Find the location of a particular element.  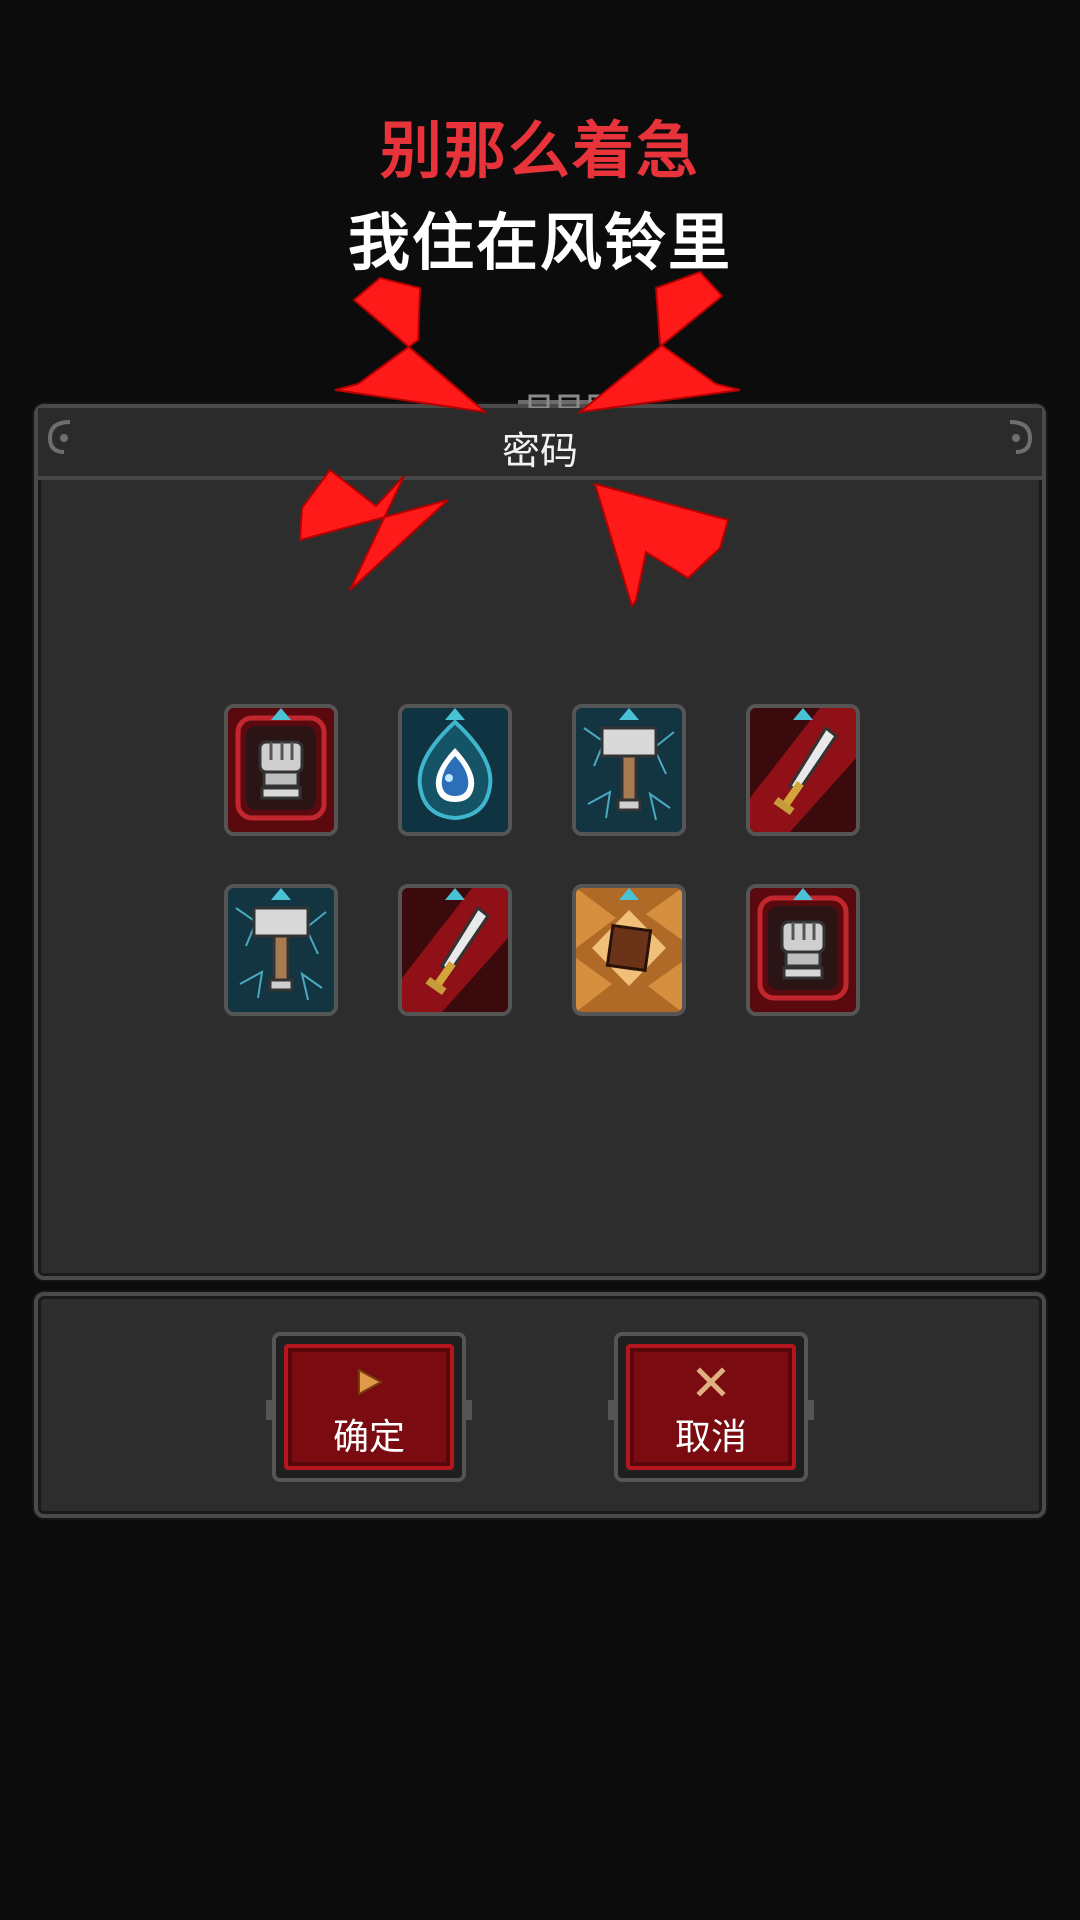

play-triangle-icon is located at coordinates (371, 1382).